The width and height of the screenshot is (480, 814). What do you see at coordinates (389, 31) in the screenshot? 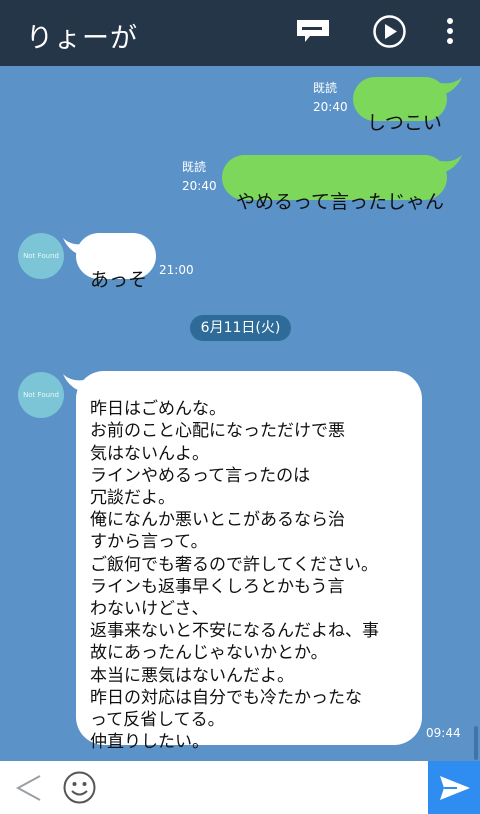
I see `play-icon` at bounding box center [389, 31].